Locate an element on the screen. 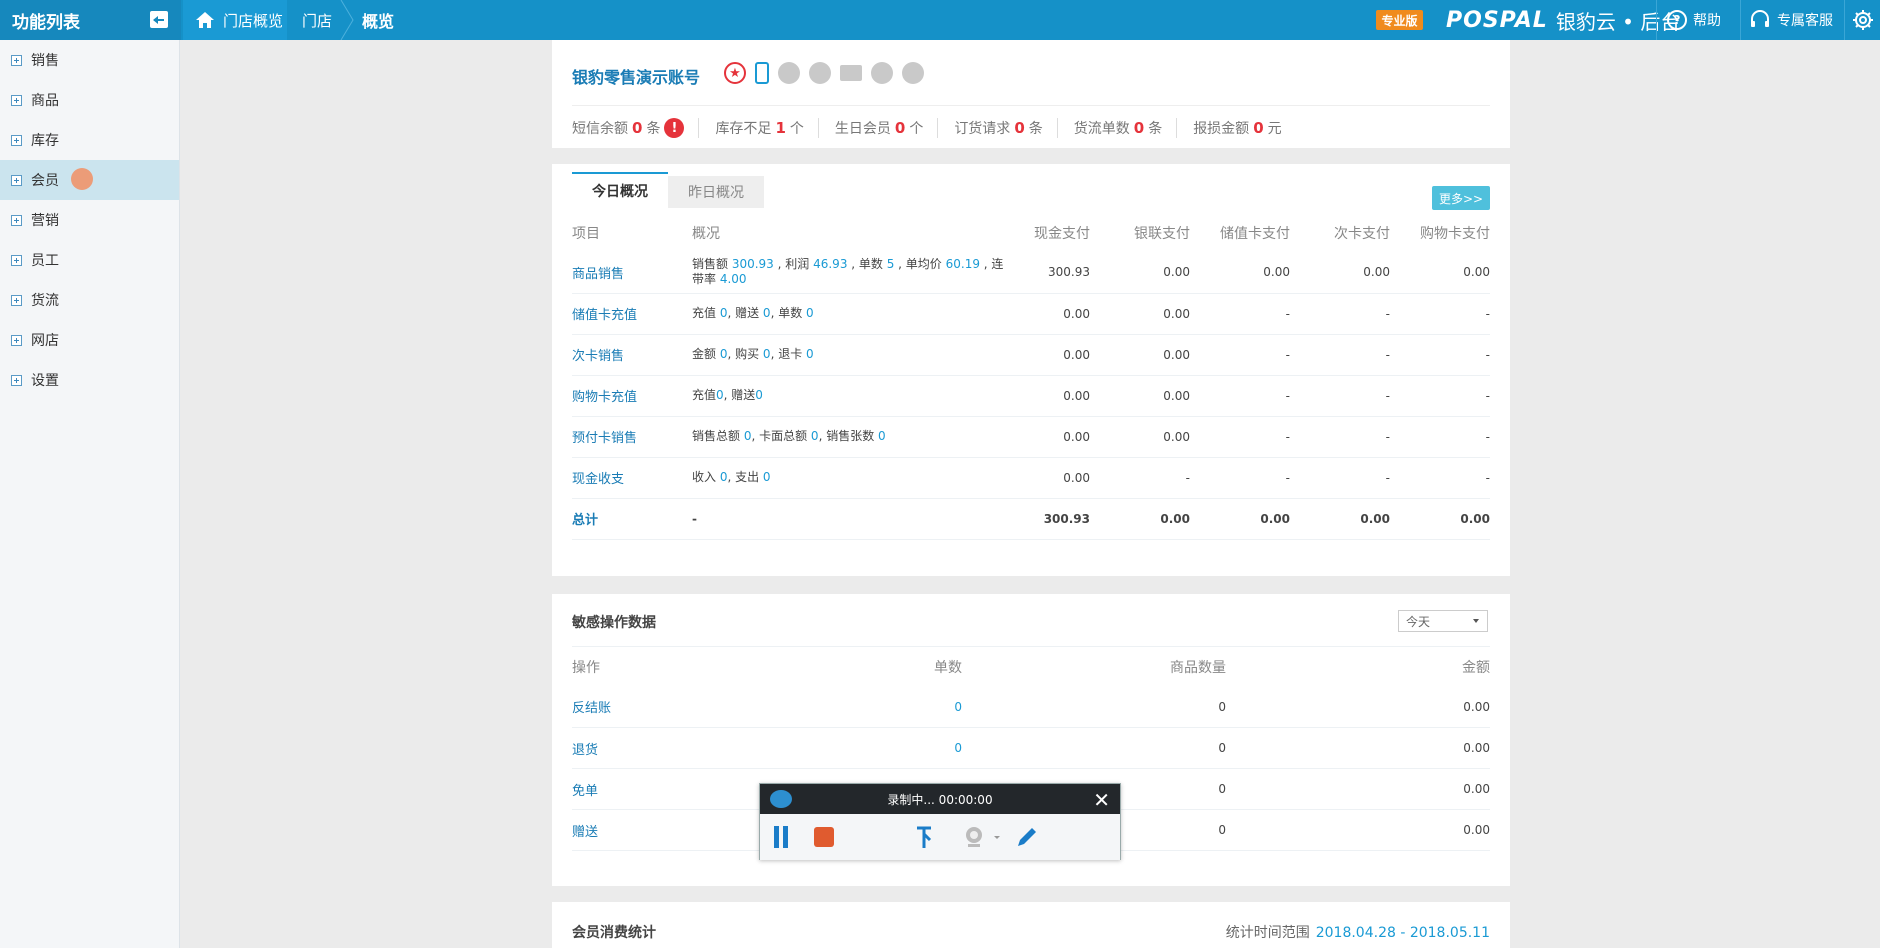 This screenshot has height=948, width=1880. close-icon: ✕ is located at coordinates (1101, 800).